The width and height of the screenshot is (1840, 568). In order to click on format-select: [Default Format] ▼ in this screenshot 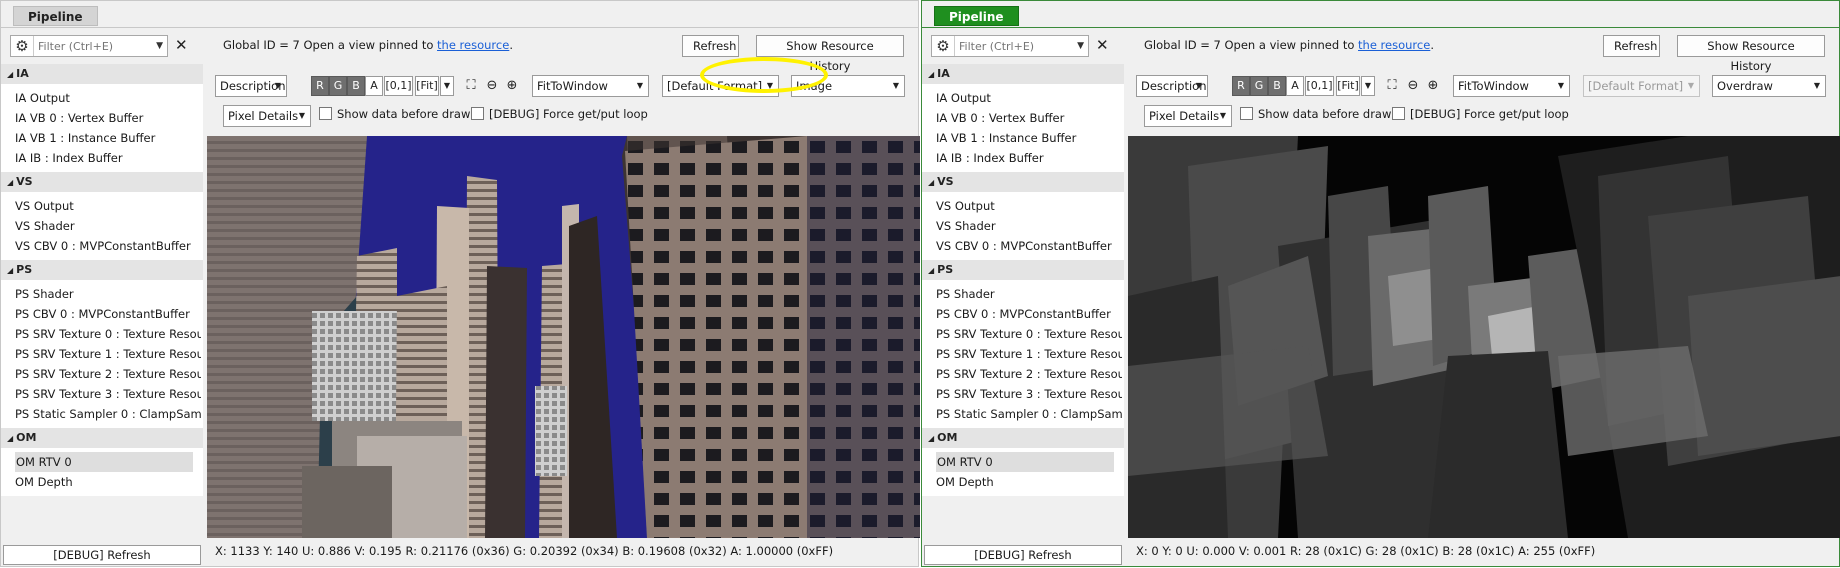, I will do `click(1641, 86)`.